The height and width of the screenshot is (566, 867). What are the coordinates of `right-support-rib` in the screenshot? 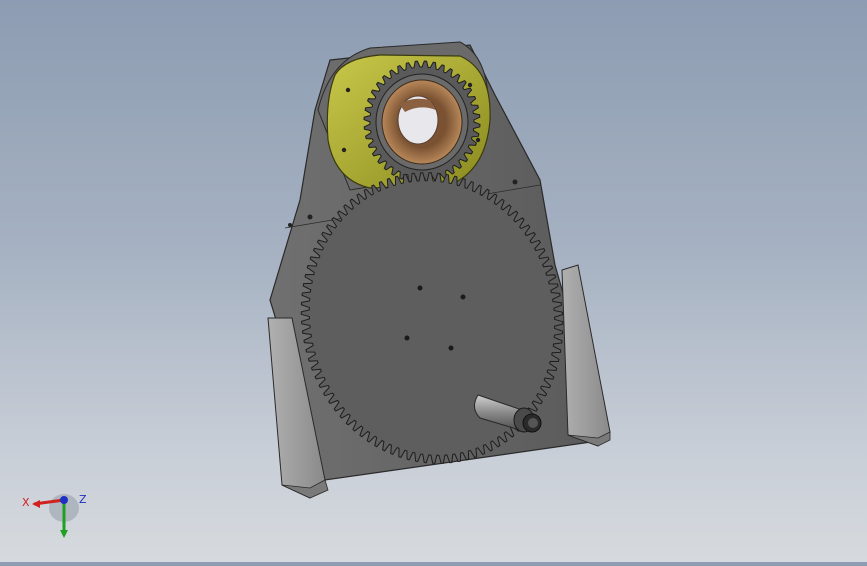 It's located at (586, 355).